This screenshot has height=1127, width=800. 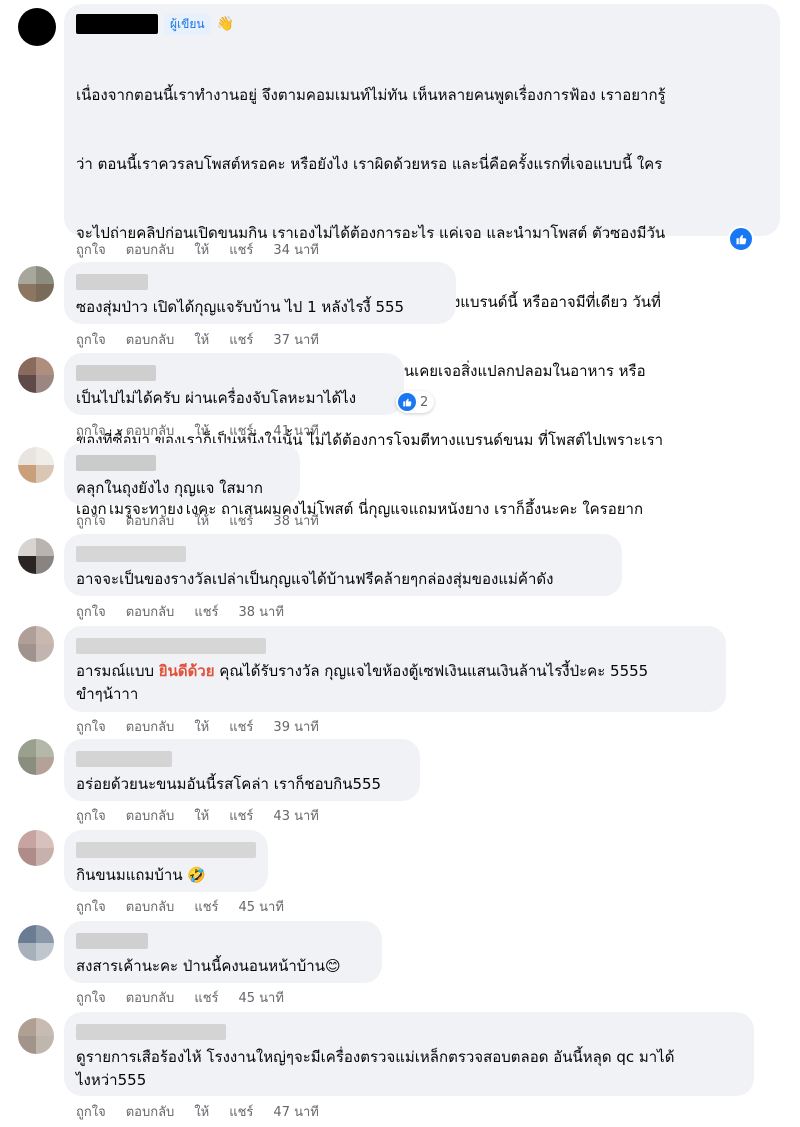 What do you see at coordinates (424, 402) in the screenshot?
I see `reaction-count: 2` at bounding box center [424, 402].